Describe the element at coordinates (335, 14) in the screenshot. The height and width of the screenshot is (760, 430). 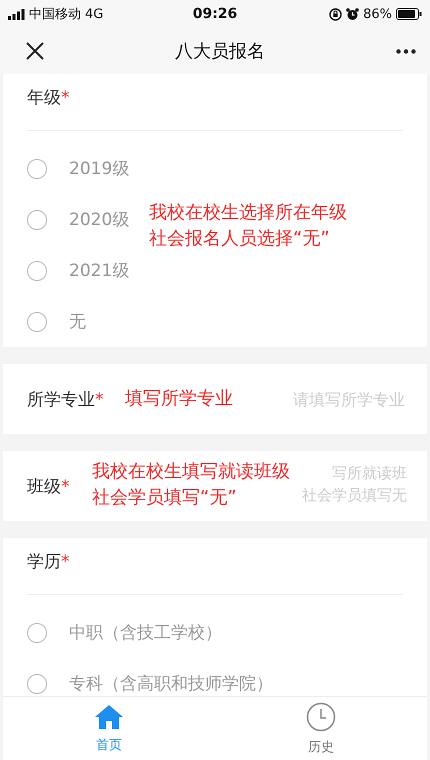
I see `rotation-lock-icon` at that location.